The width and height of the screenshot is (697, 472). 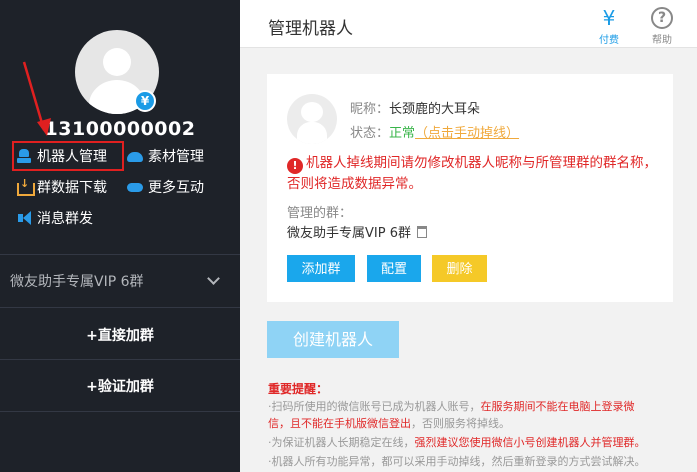 I want to click on red-arrow-annotation-icon, so click(x=36, y=98).